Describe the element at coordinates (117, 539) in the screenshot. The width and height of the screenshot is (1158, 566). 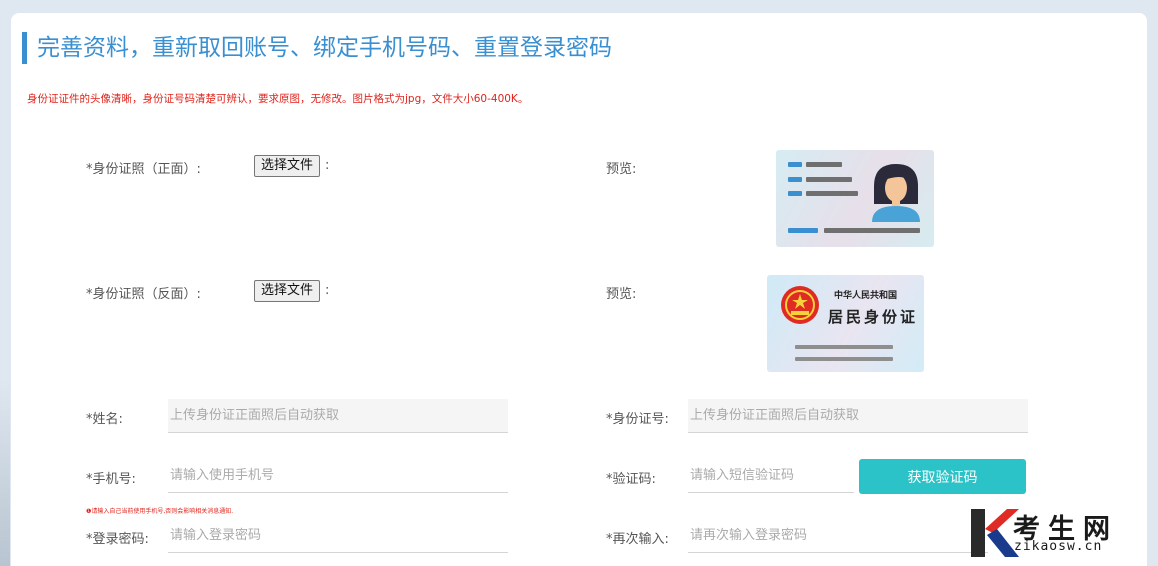
I see `password-label: *登录密码:` at that location.